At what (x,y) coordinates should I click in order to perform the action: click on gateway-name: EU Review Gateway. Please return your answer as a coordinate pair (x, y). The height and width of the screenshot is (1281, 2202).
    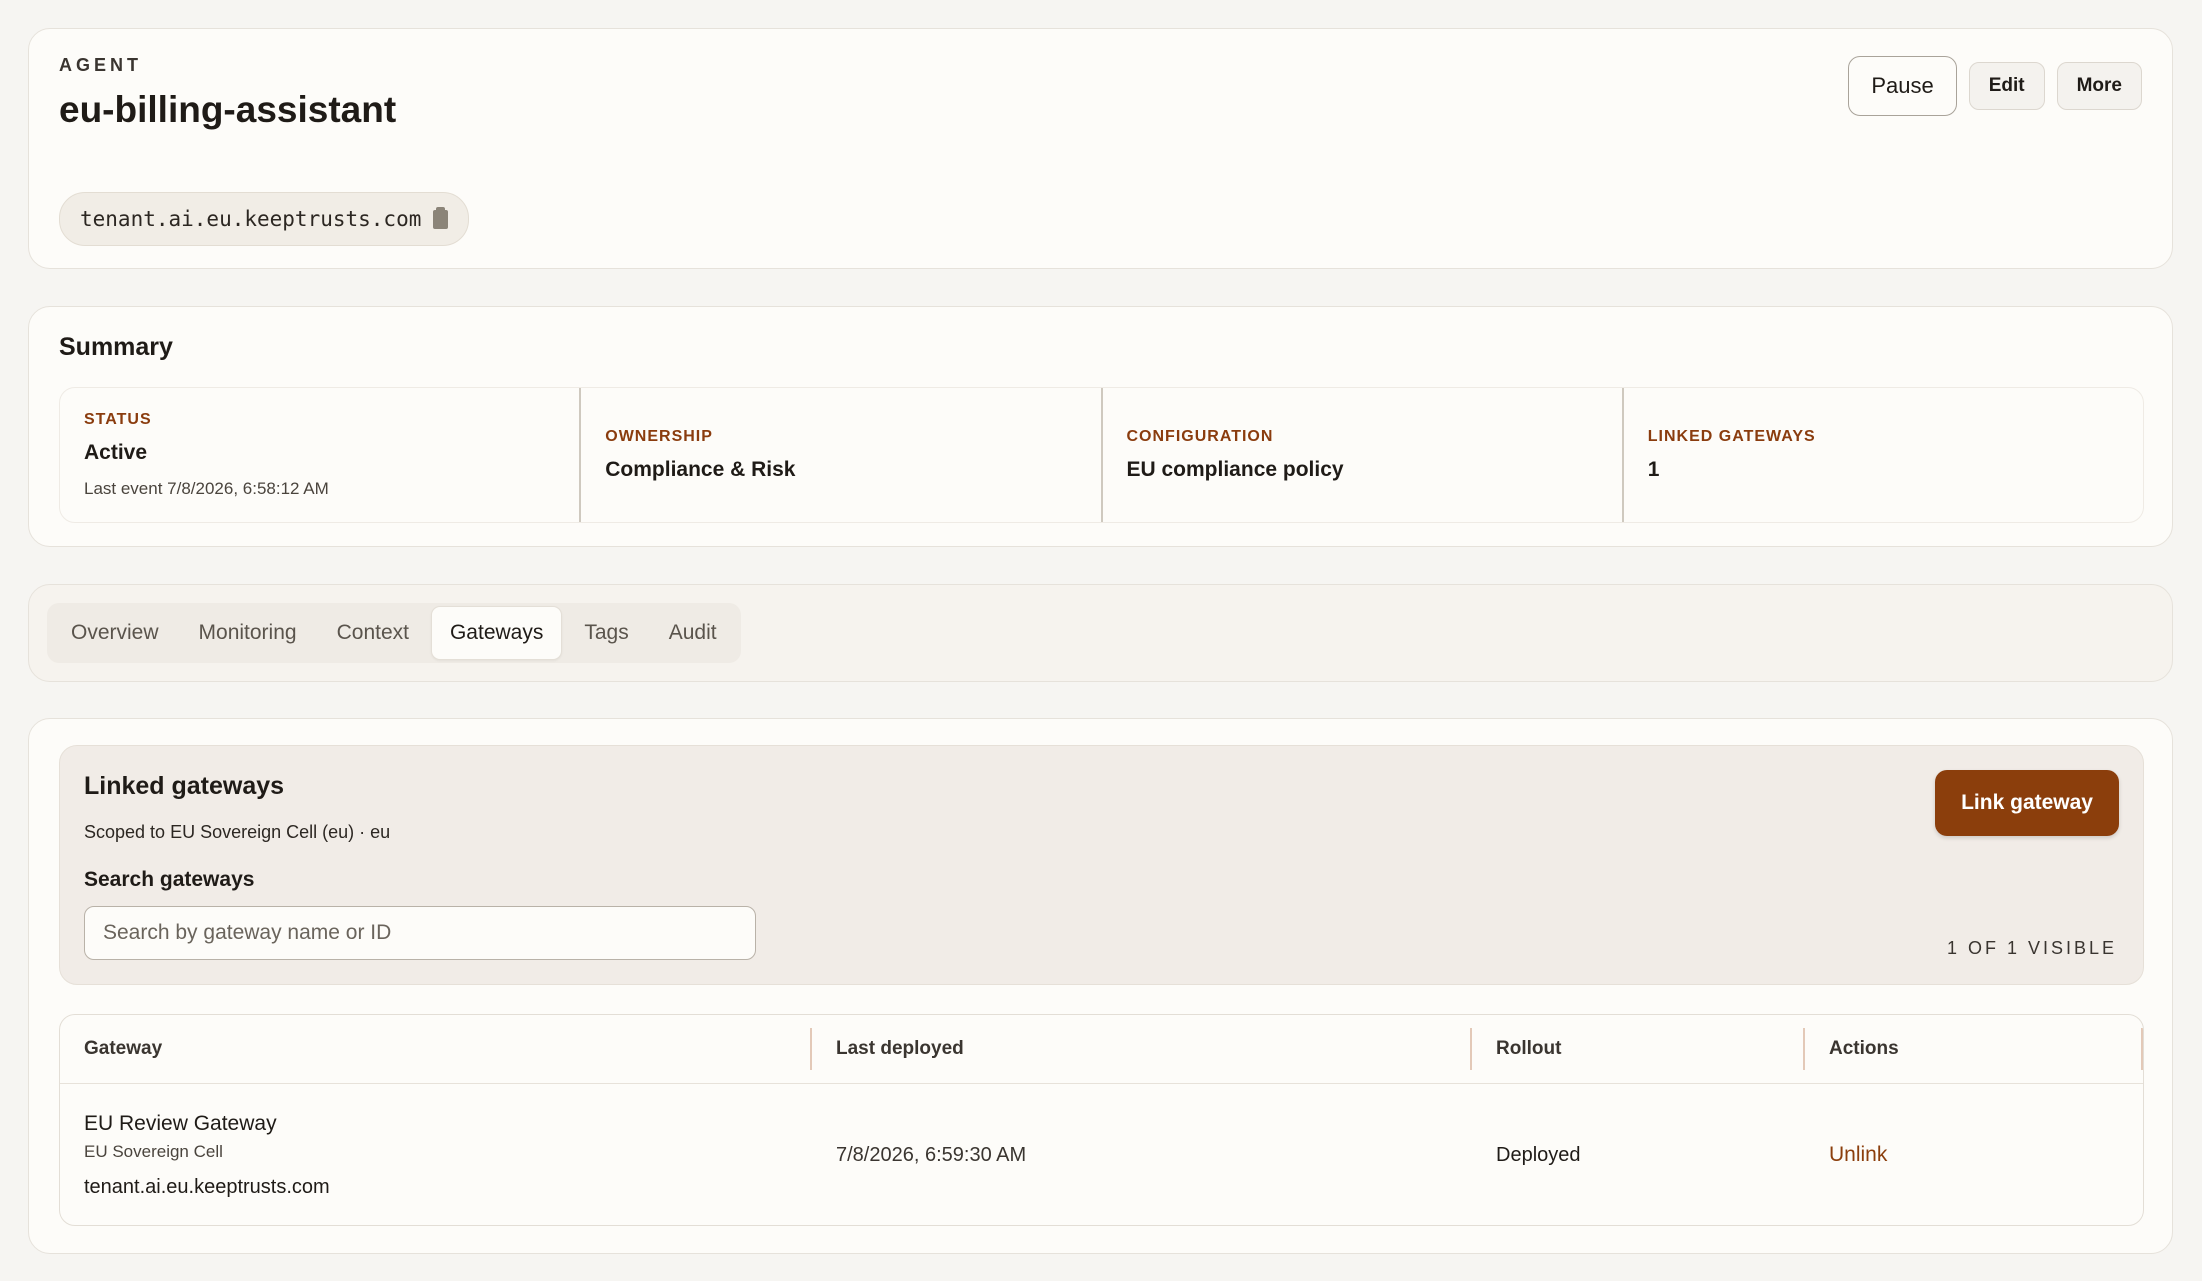
    Looking at the image, I should click on (180, 1123).